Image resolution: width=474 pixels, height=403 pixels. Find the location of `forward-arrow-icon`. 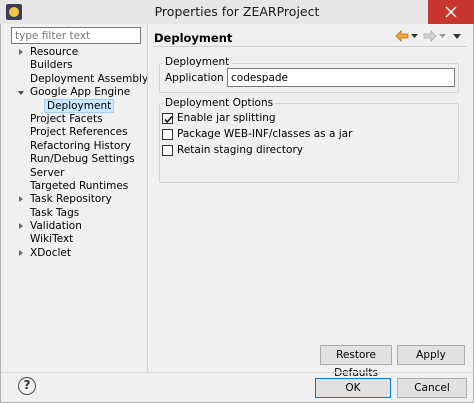

forward-arrow-icon is located at coordinates (430, 36).